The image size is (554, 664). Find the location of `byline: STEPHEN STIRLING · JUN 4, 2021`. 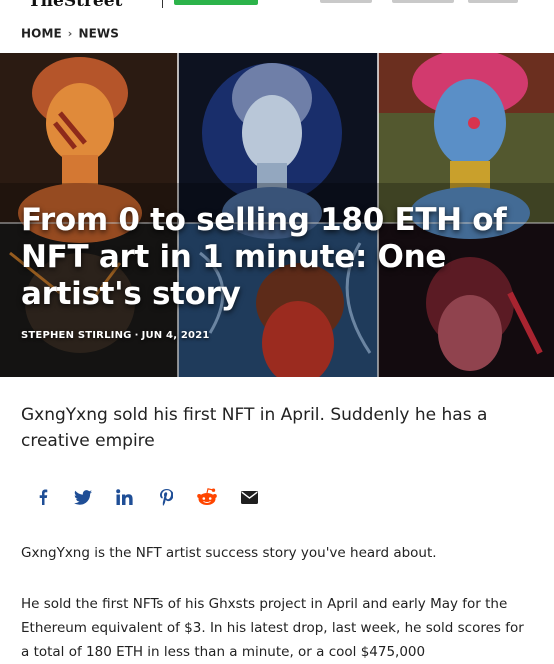

byline: STEPHEN STIRLING · JUN 4, 2021 is located at coordinates (115, 335).